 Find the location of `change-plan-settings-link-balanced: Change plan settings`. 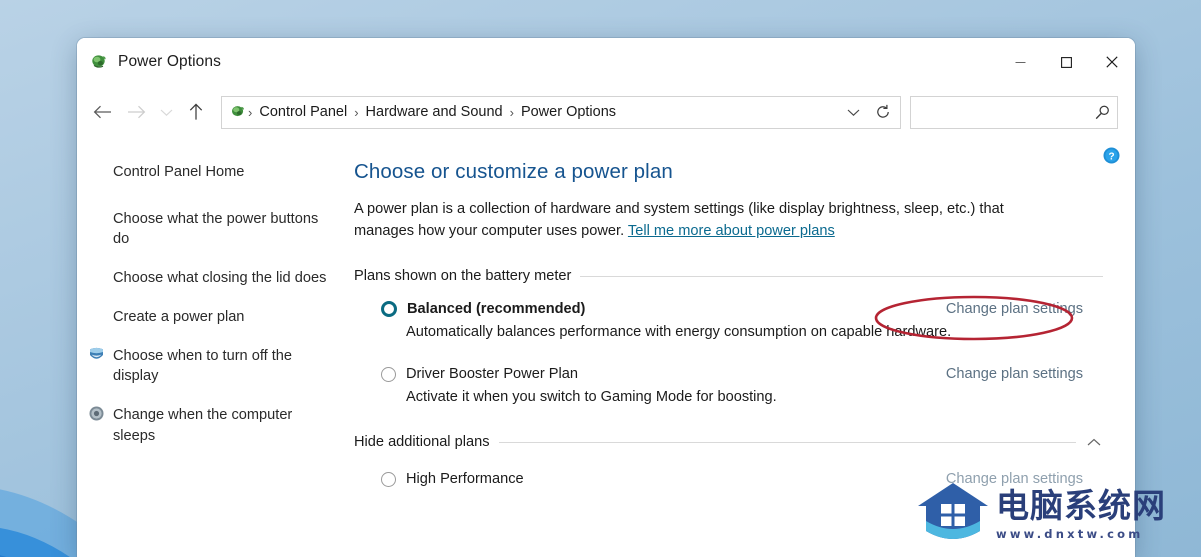

change-plan-settings-link-balanced: Change plan settings is located at coordinates (1014, 309).